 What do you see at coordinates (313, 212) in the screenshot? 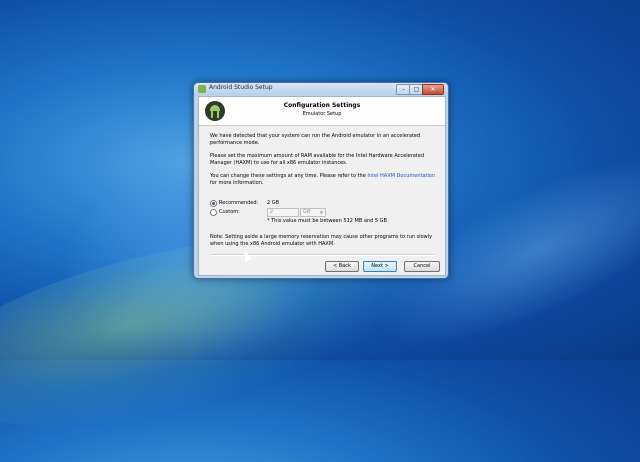
I see `ram-unit-select: GB ▼` at bounding box center [313, 212].